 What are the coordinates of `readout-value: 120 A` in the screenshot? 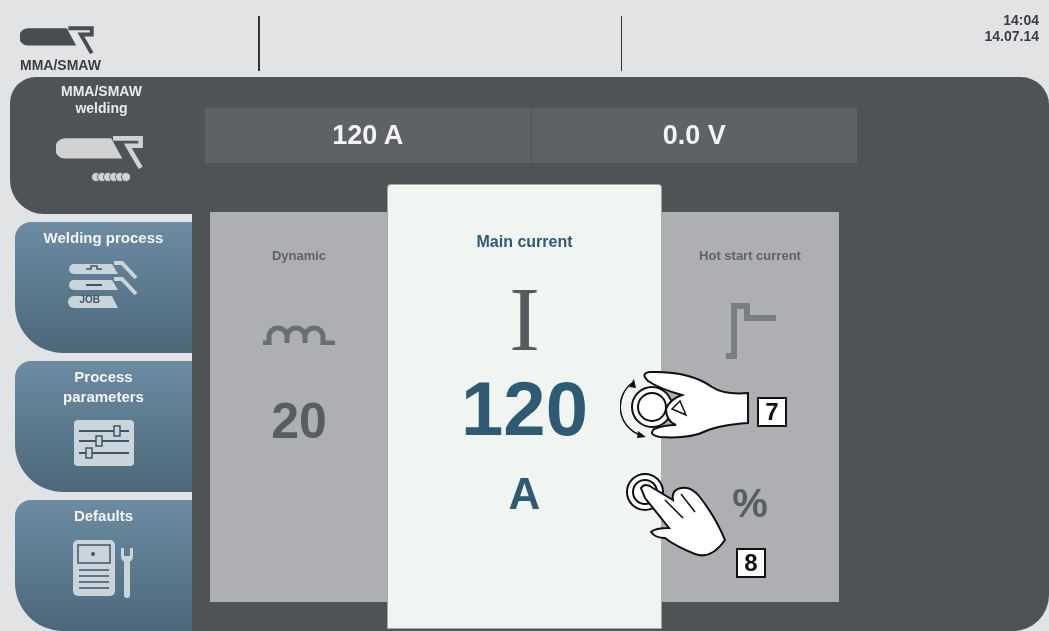 It's located at (368, 135).